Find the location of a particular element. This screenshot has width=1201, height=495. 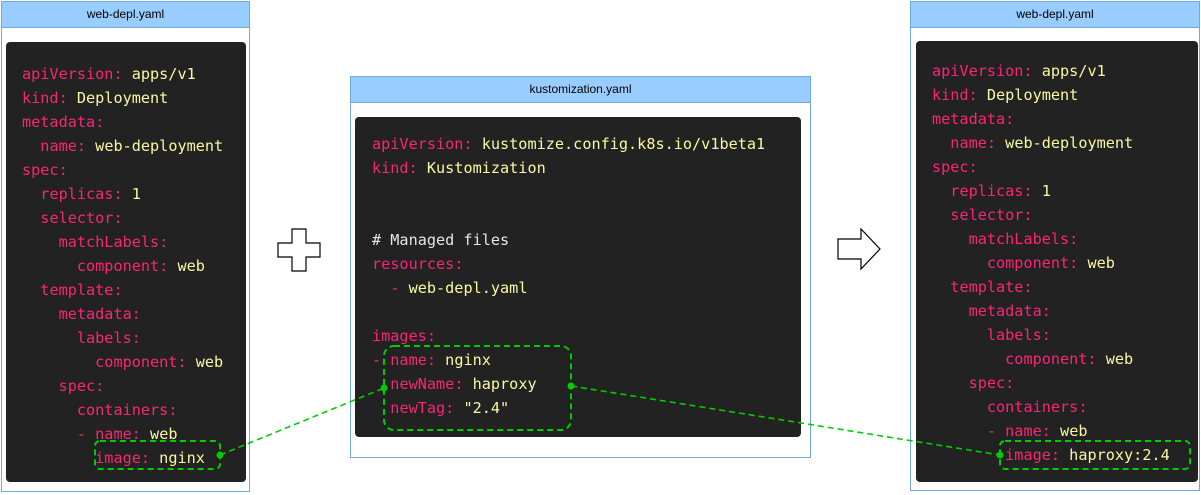

right-arrow-icon is located at coordinates (859, 249).